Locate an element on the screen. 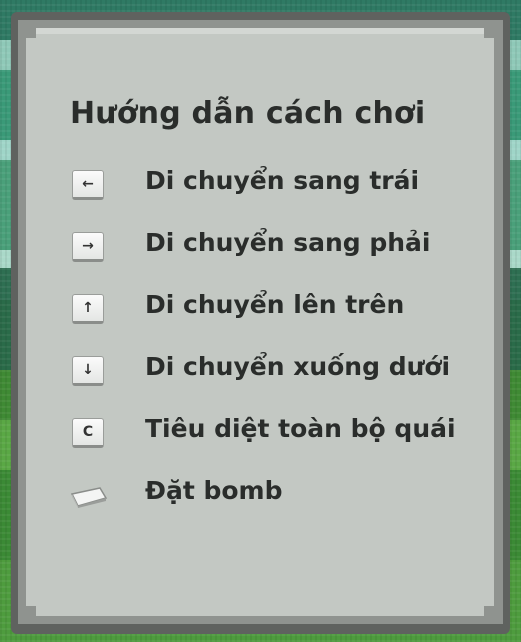  control-label: Di chuyển sang trái is located at coordinates (282, 180).